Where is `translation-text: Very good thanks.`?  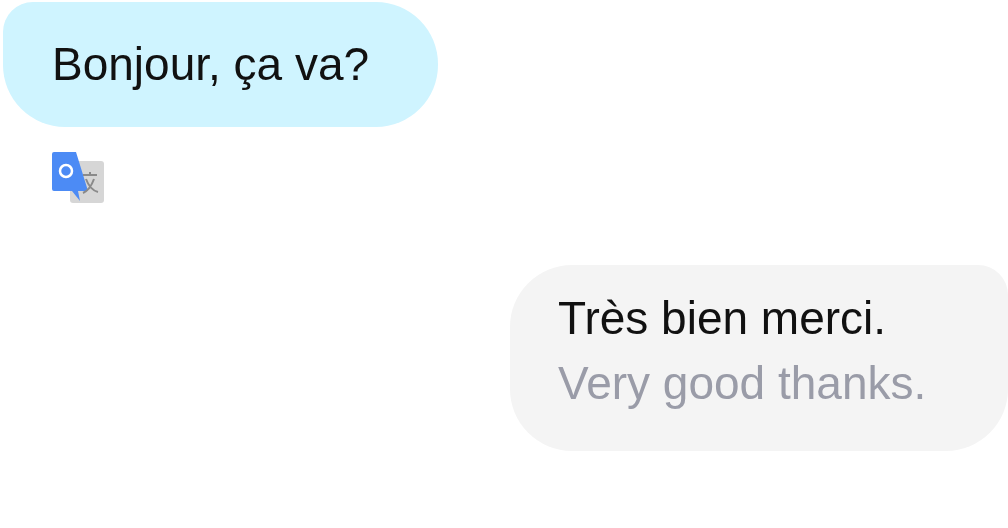
translation-text: Very good thanks. is located at coordinates (743, 383).